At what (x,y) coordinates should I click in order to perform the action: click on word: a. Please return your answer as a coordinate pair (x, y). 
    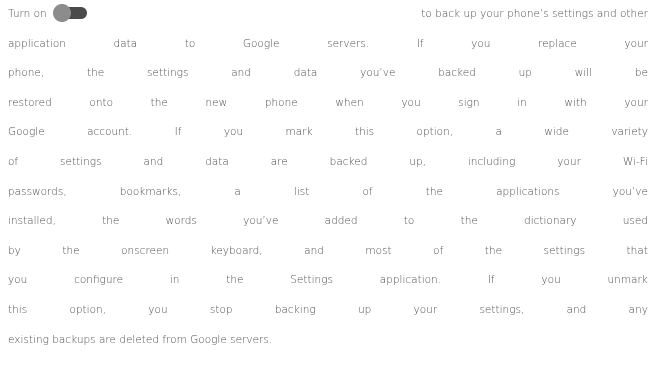
    Looking at the image, I should click on (237, 191).